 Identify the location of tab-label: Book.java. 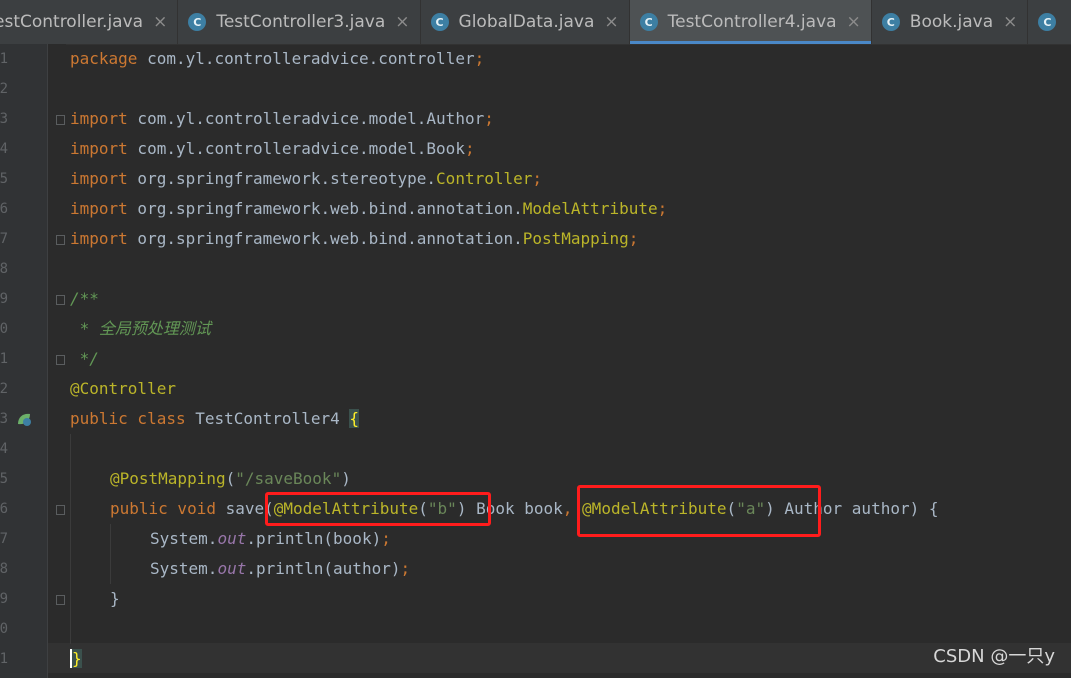
(951, 22).